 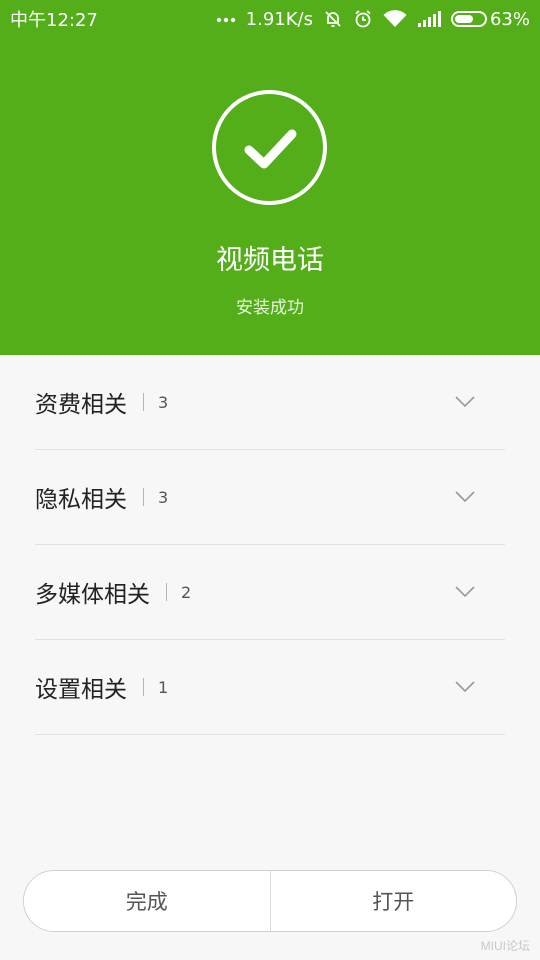 I want to click on status-time: 中午12:27, so click(x=54, y=20).